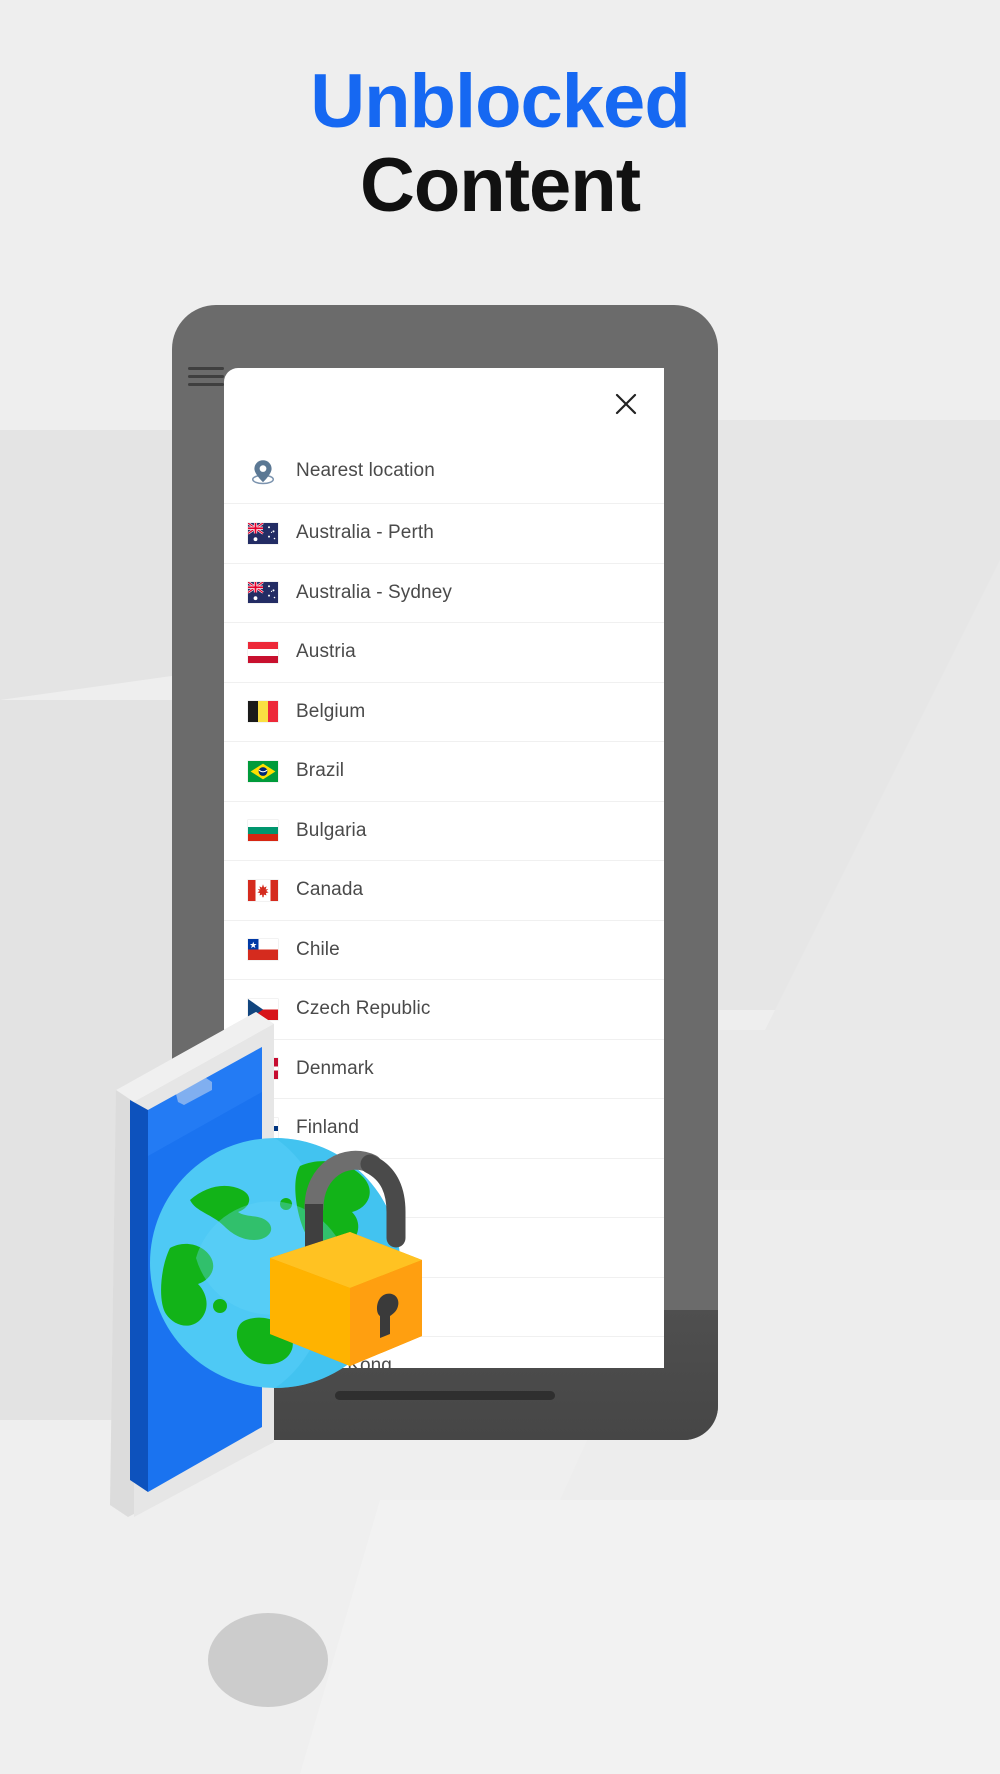 The width and height of the screenshot is (1000, 1774). What do you see at coordinates (363, 1009) in the screenshot?
I see `server-list-item-label: Czech Republic` at bounding box center [363, 1009].